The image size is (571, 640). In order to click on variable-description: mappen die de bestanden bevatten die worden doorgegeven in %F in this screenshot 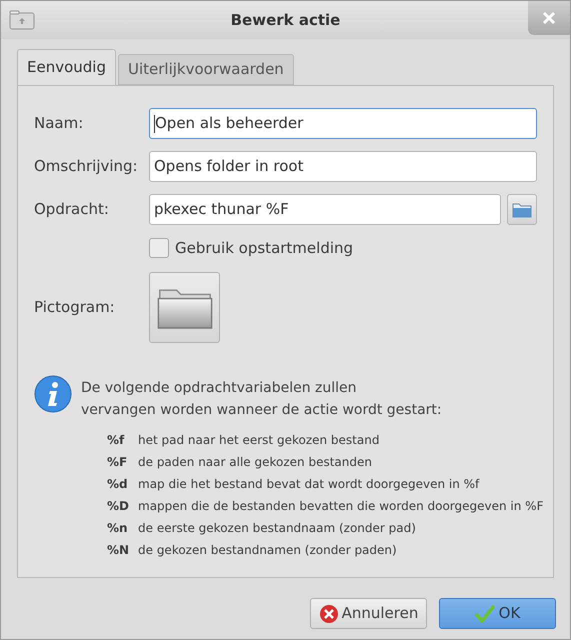, I will do `click(341, 506)`.